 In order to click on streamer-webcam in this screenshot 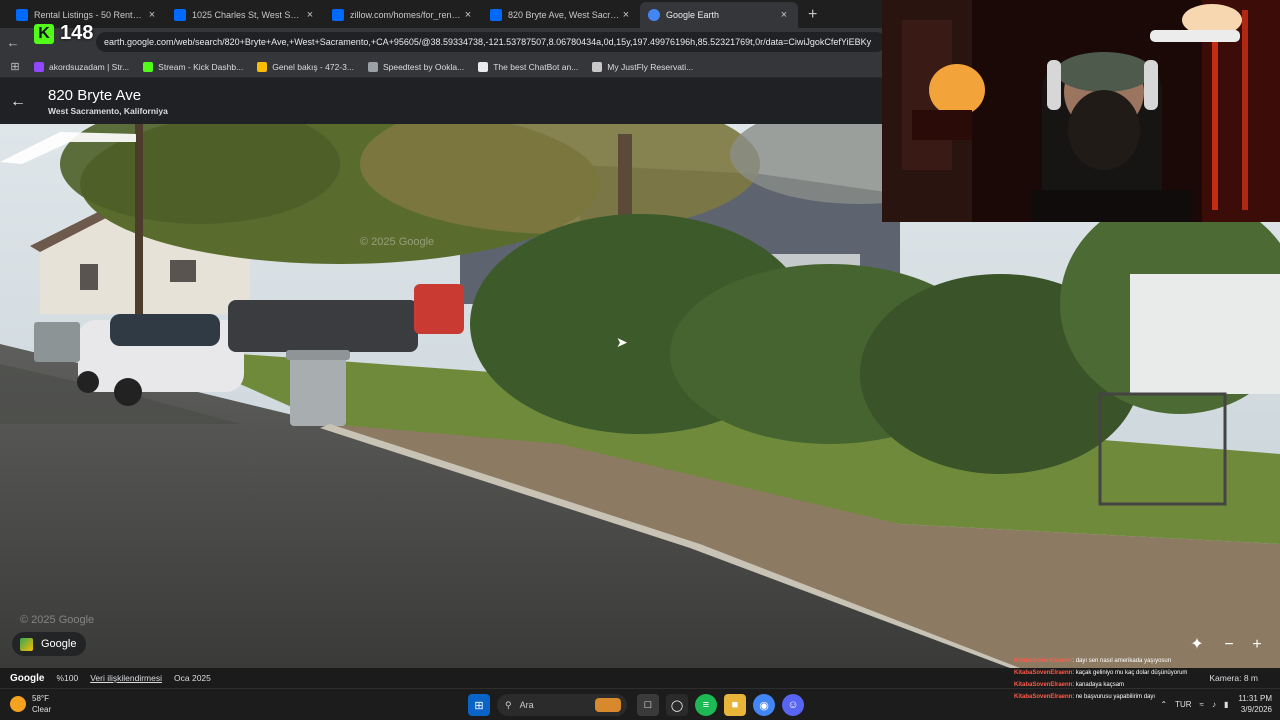, I will do `click(1081, 111)`.